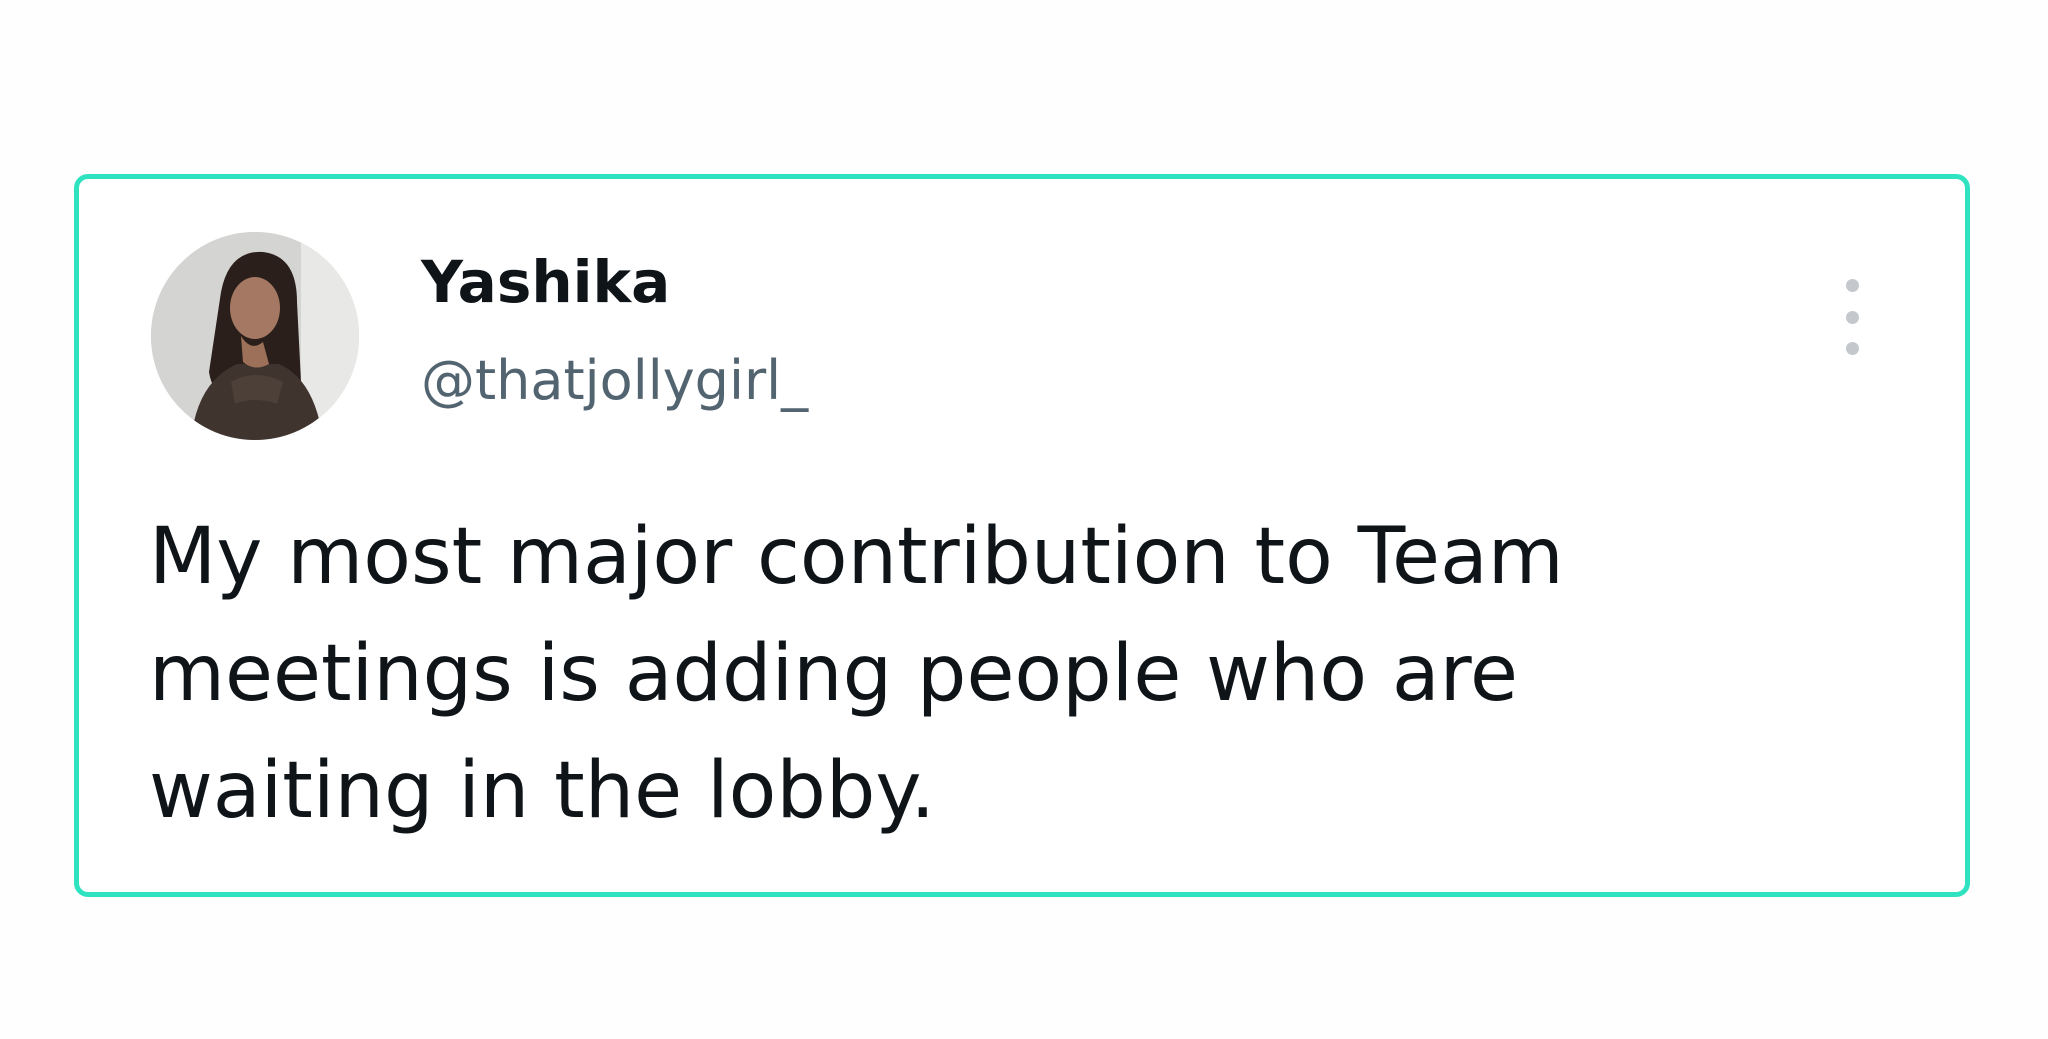 This screenshot has height=1039, width=2048. Describe the element at coordinates (856, 557) in the screenshot. I see `tweet-text-line: My most major contribution to Team` at that location.